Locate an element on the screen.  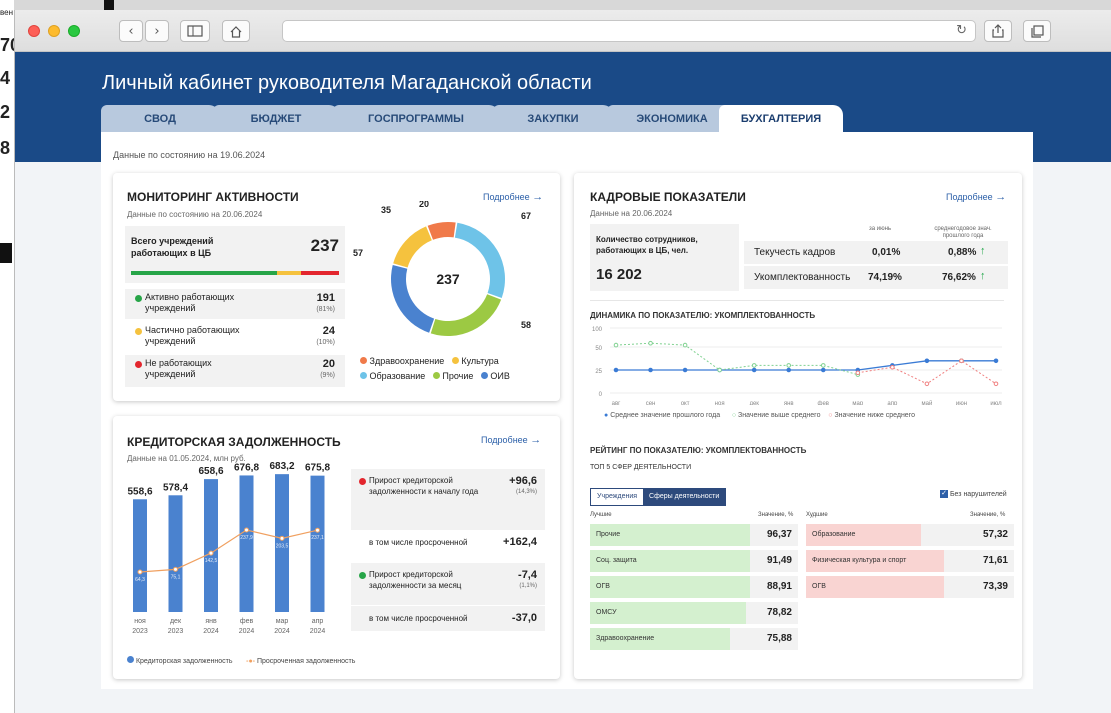
rating-row: Здравоохранение 75,88 is located at coordinates (694, 639).